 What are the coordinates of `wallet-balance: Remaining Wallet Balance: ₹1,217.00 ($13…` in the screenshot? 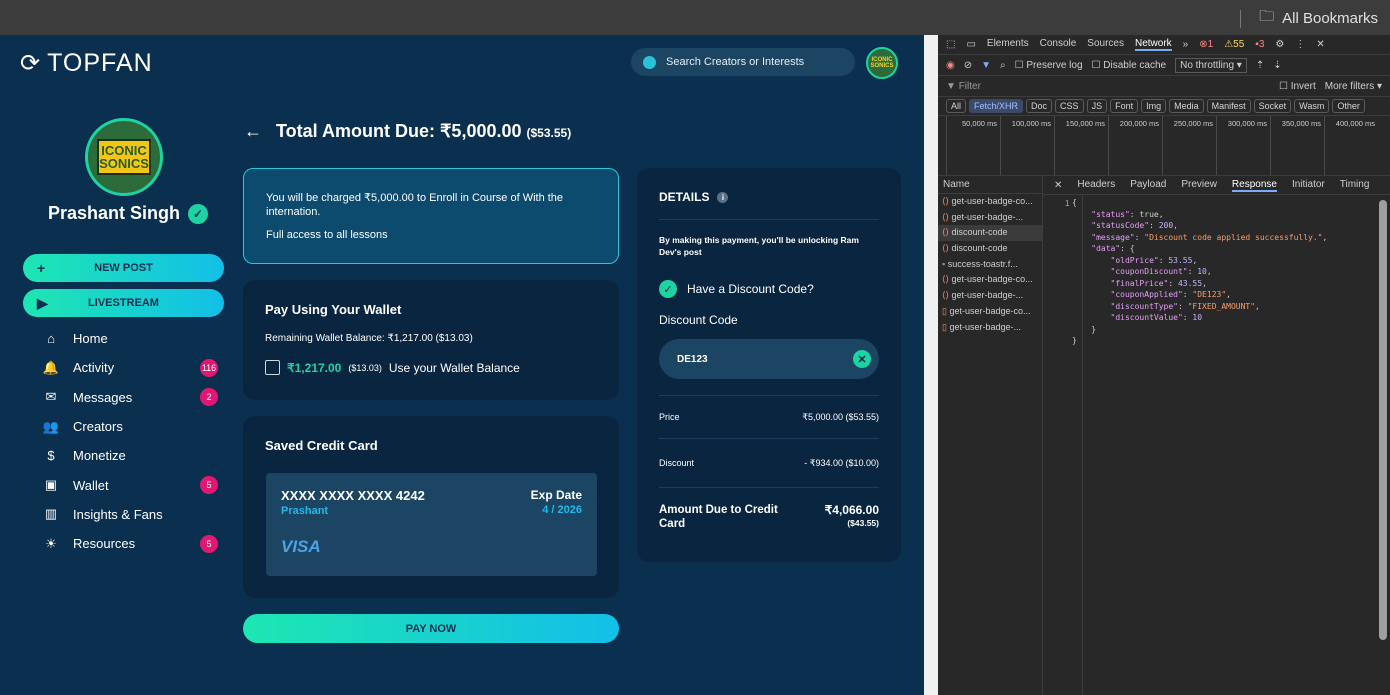 It's located at (369, 338).